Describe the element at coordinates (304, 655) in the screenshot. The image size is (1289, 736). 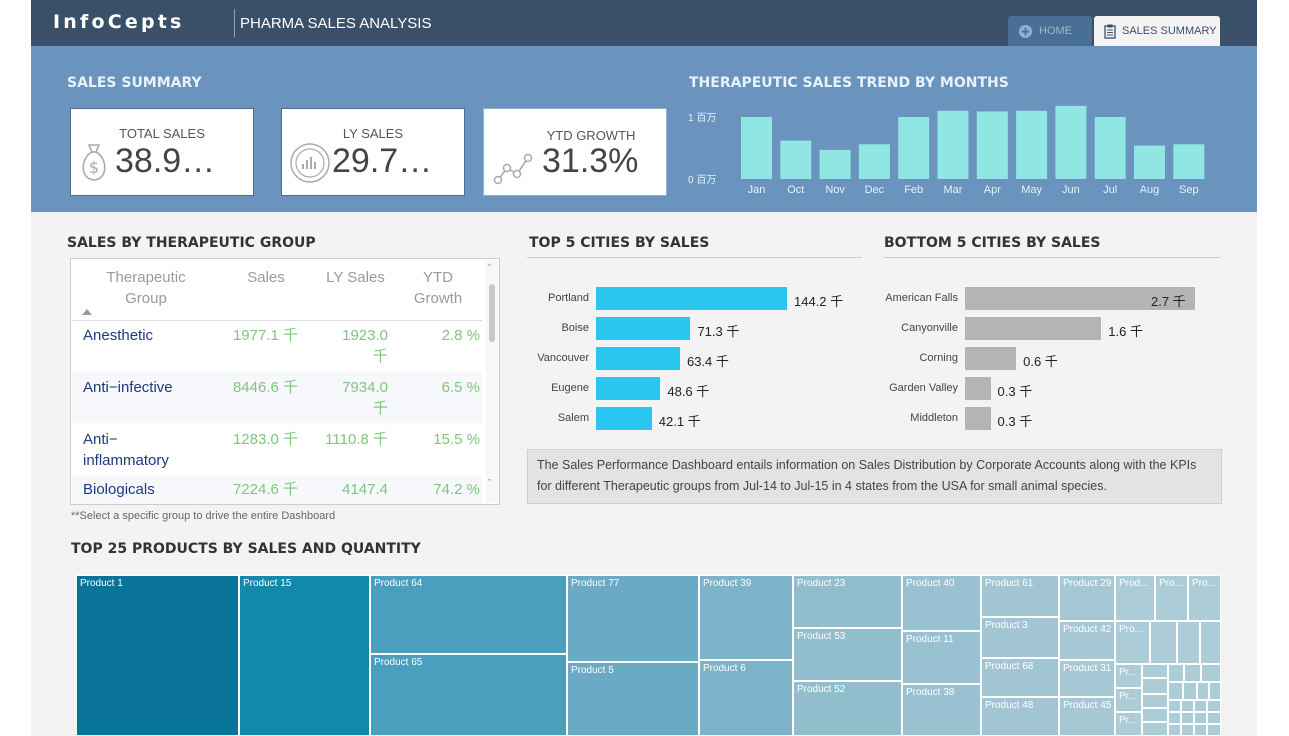
I see `treemap-tile: Product 15` at that location.